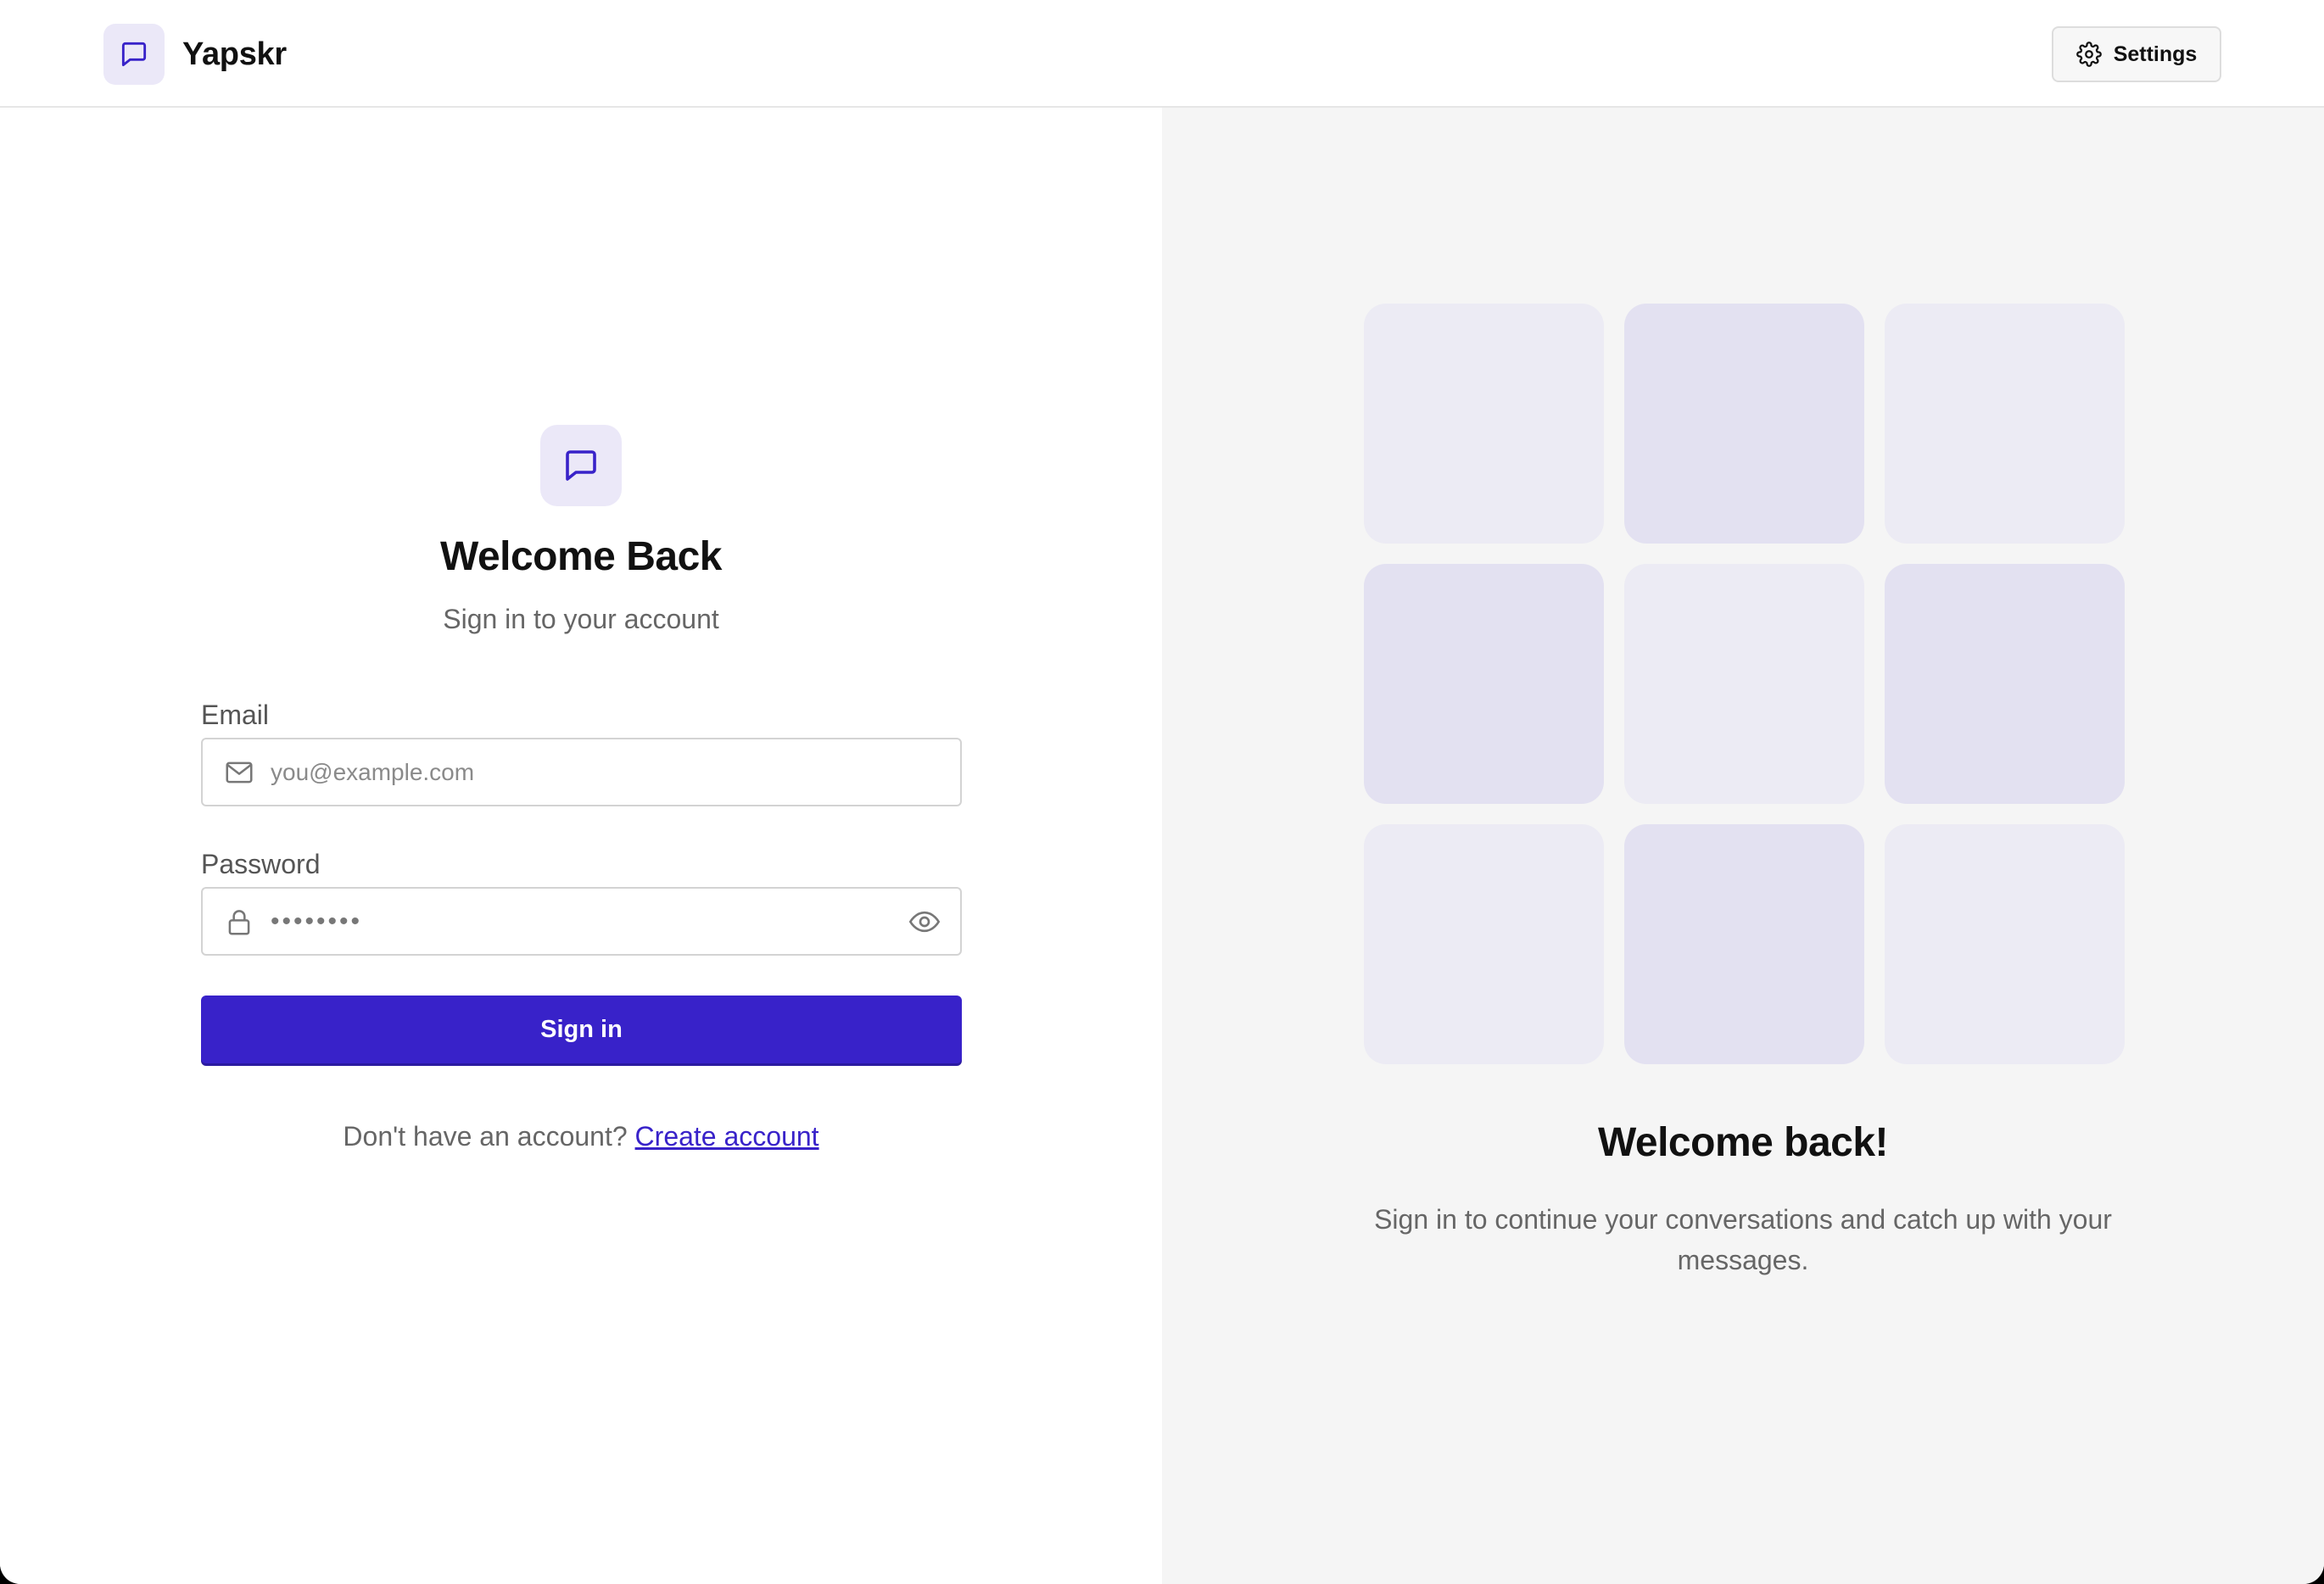  I want to click on promo-title: Welcome back!, so click(1743, 1142).